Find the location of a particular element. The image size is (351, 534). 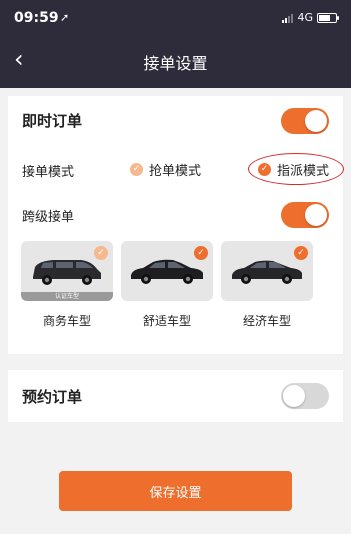

compact-car-icon is located at coordinates (267, 272).